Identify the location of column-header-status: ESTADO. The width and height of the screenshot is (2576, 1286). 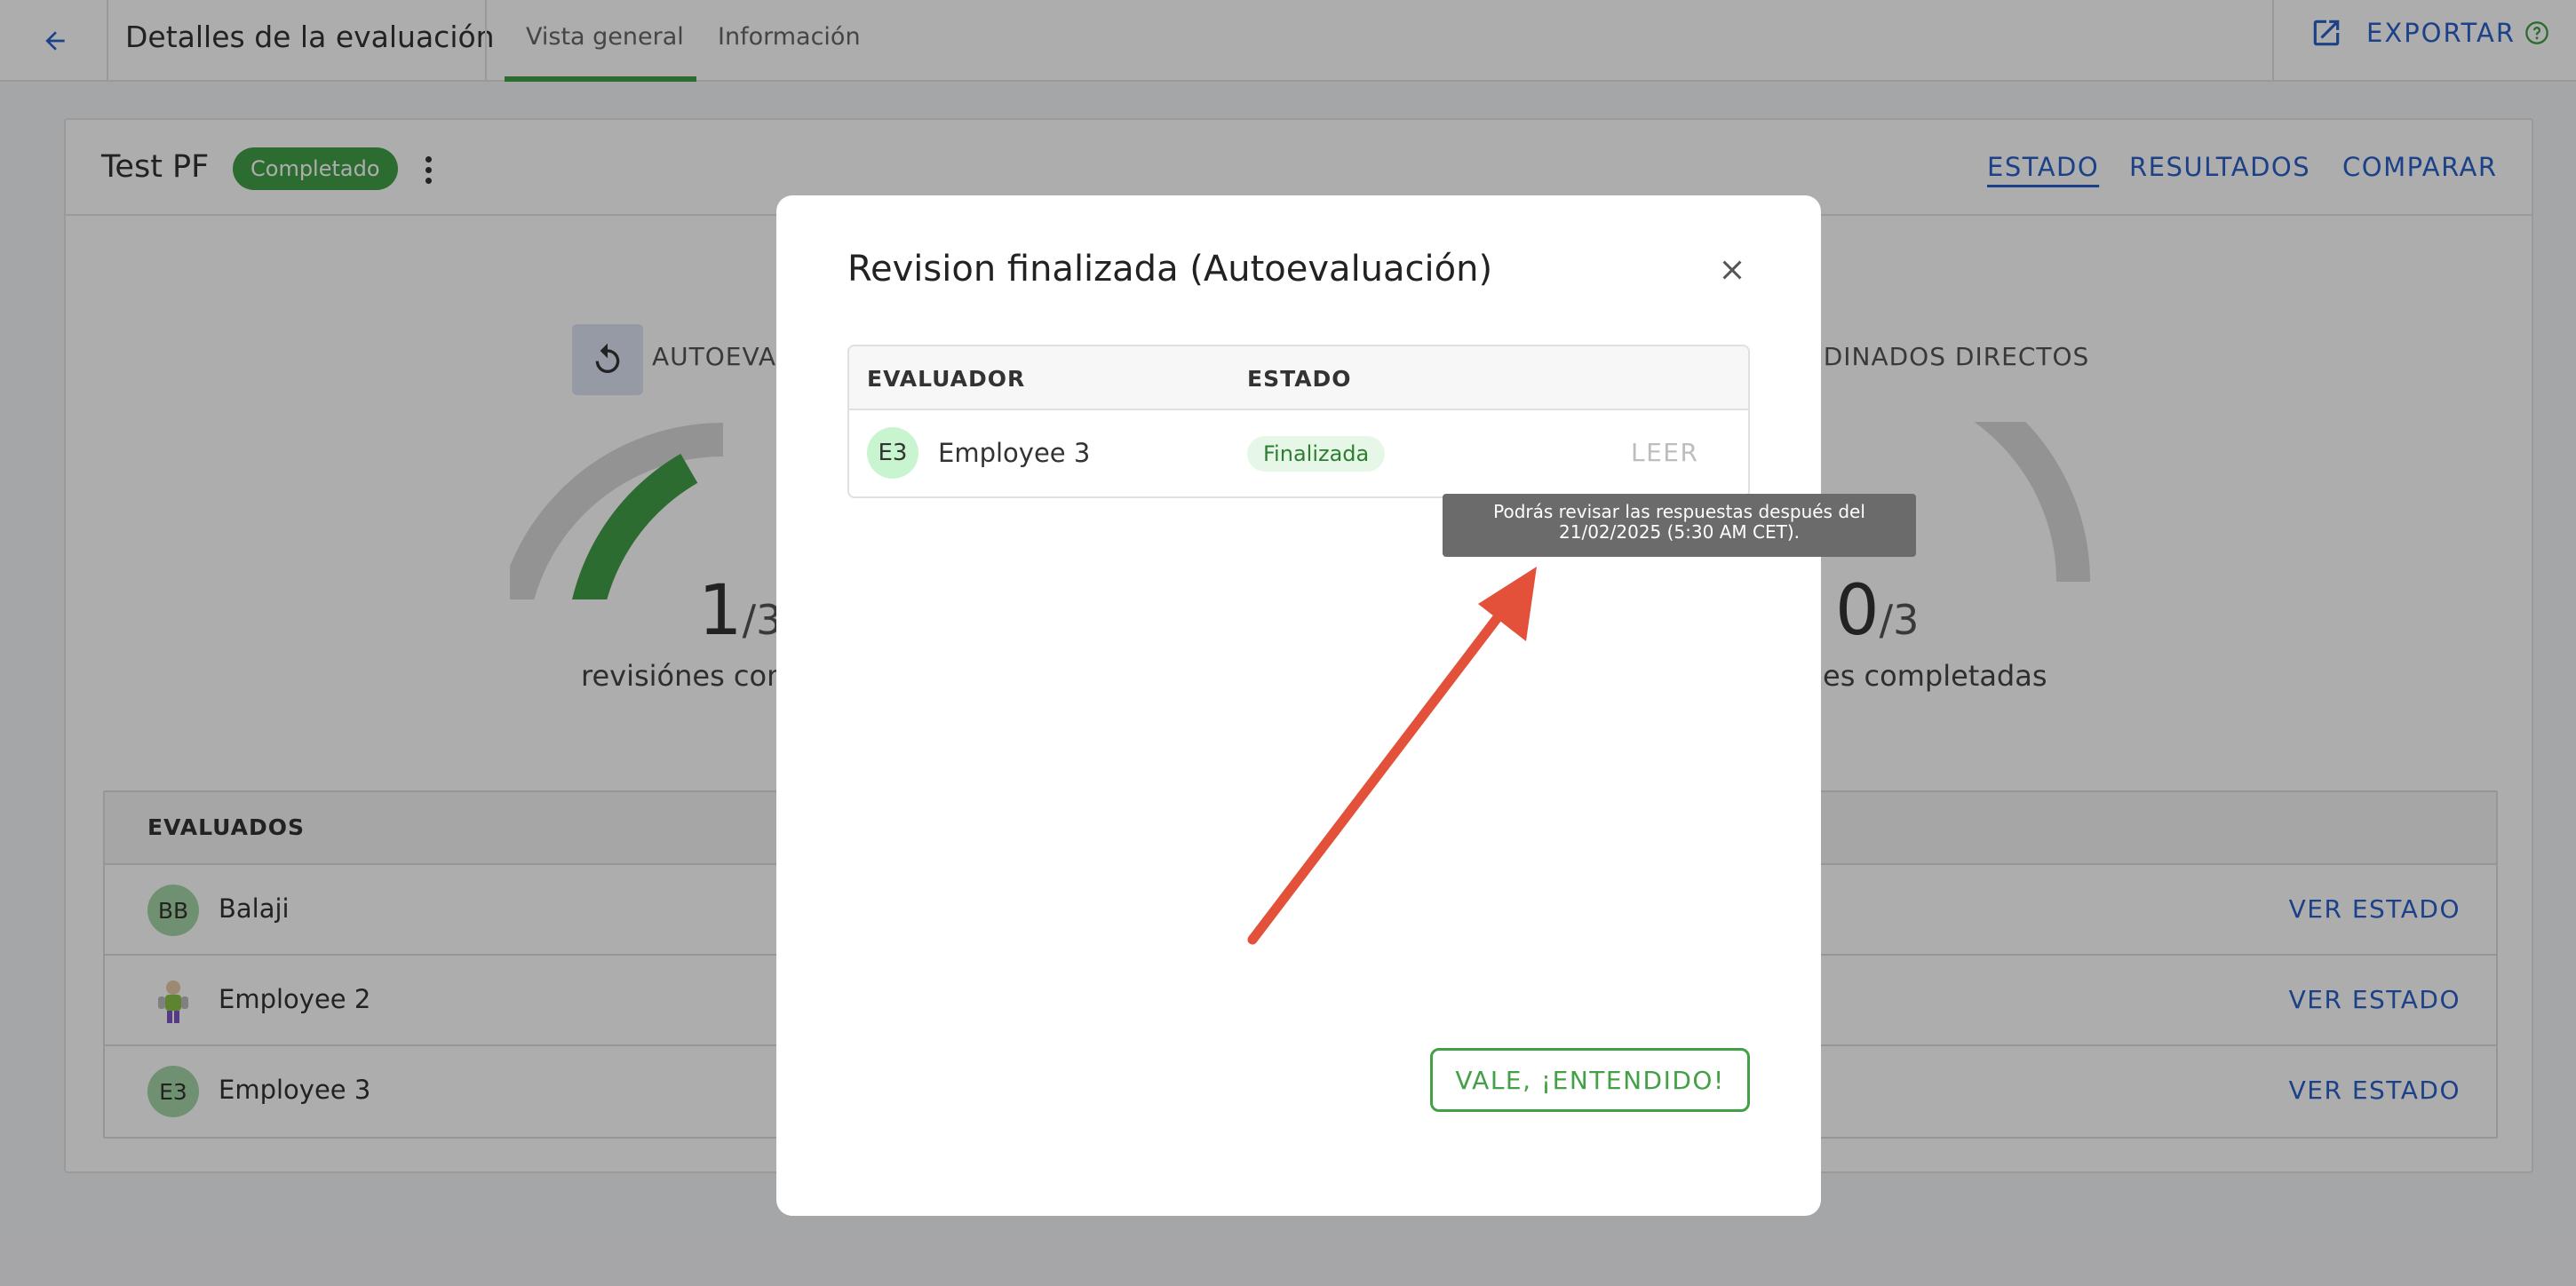
(1299, 379).